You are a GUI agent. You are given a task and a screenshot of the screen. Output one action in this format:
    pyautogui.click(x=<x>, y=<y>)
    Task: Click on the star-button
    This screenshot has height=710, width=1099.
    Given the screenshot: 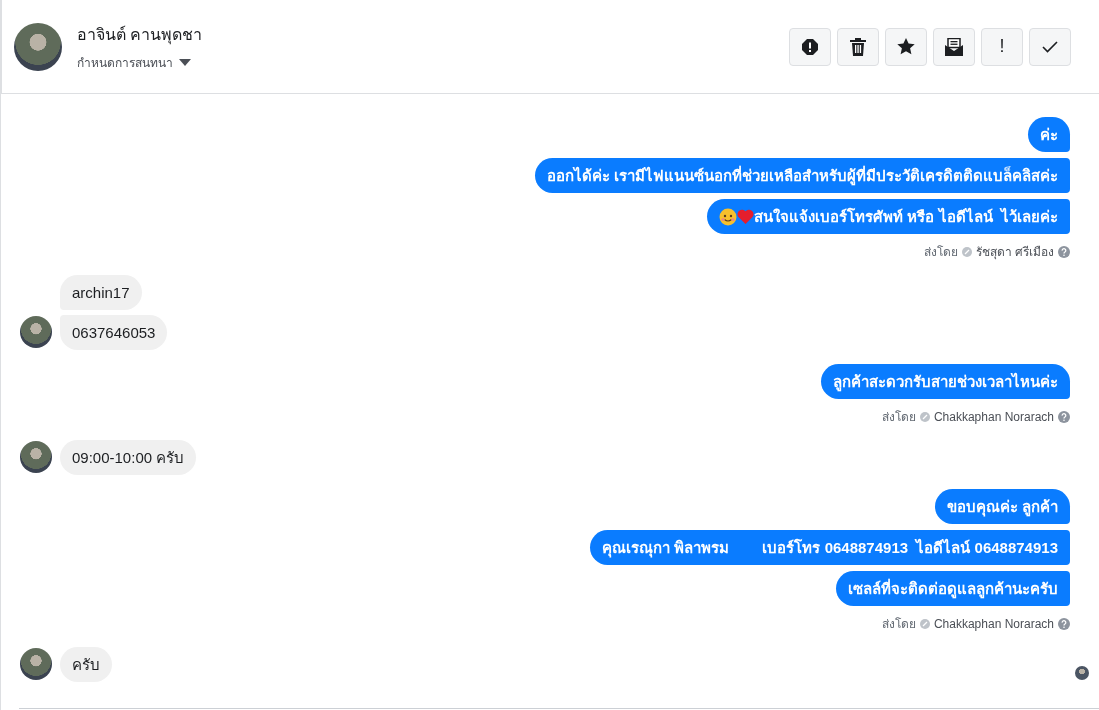 What is the action you would take?
    pyautogui.click(x=906, y=46)
    